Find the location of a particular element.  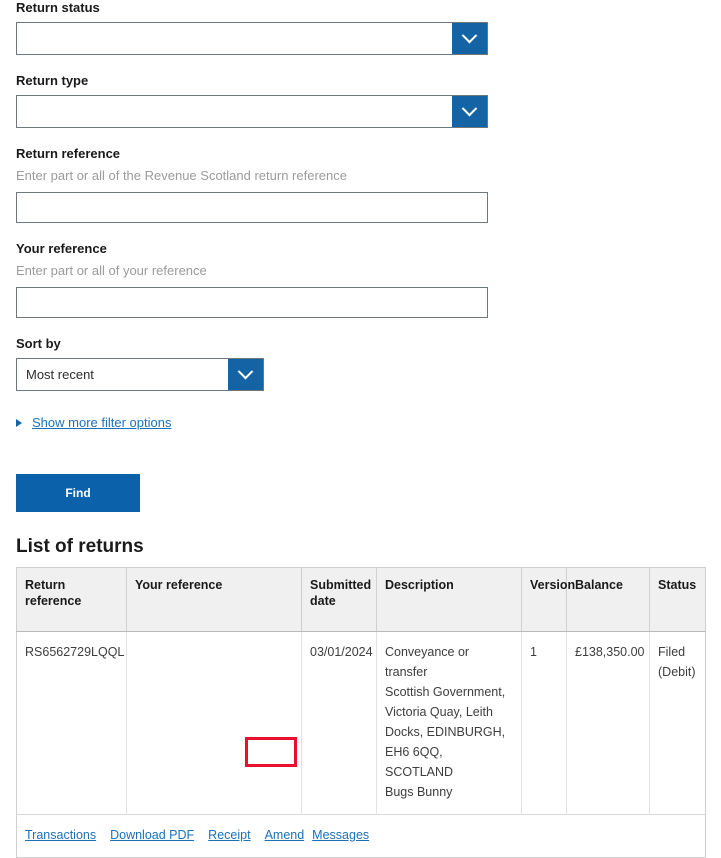

return-status-dropdown-button is located at coordinates (469, 38).